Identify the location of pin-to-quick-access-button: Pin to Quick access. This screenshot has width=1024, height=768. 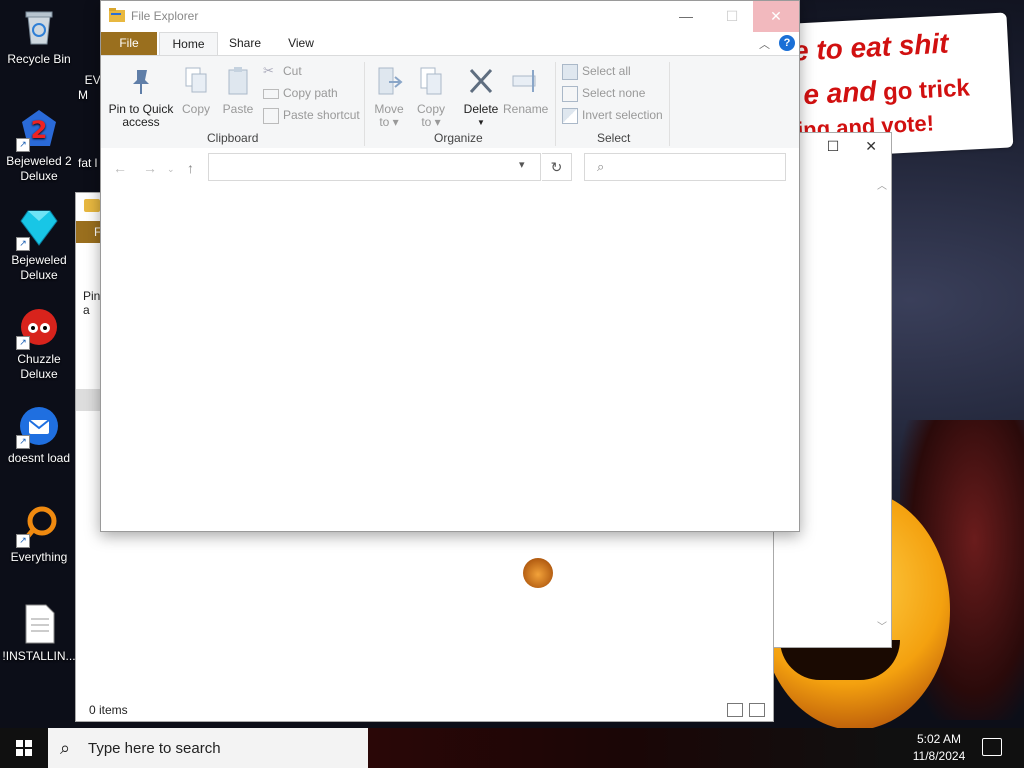
(141, 97).